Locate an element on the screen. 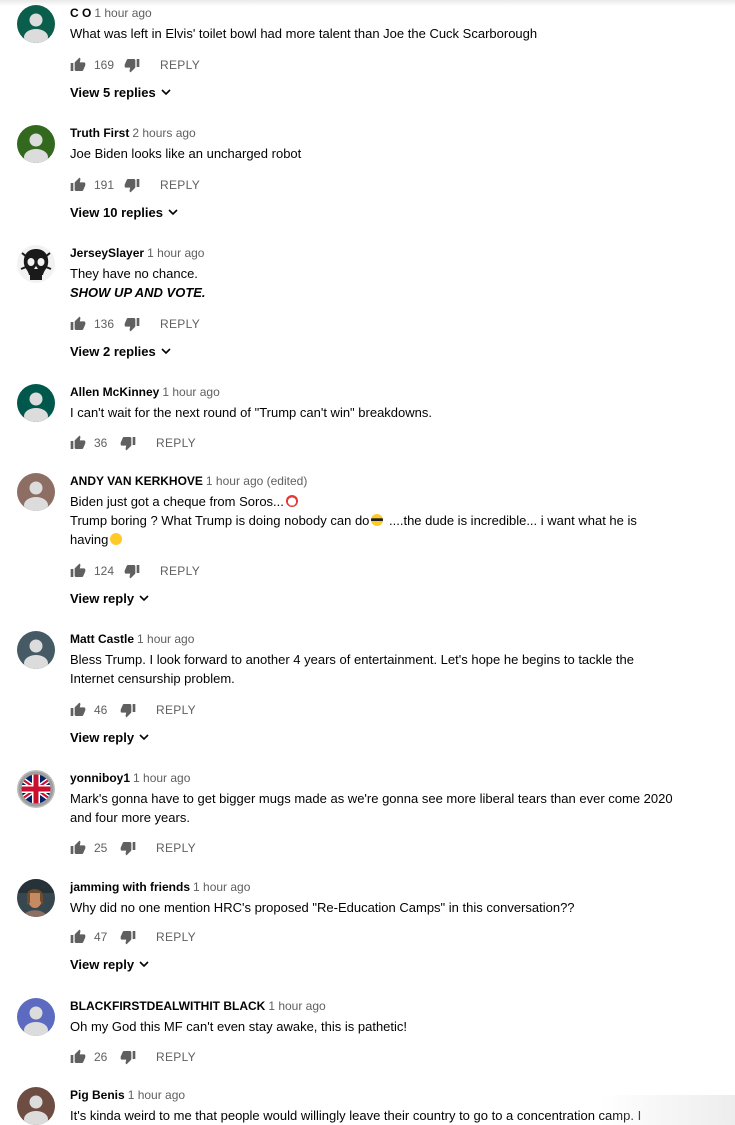 The height and width of the screenshot is (1125, 735). author-name: ANDY VAN KERKHOVE is located at coordinates (136, 481).